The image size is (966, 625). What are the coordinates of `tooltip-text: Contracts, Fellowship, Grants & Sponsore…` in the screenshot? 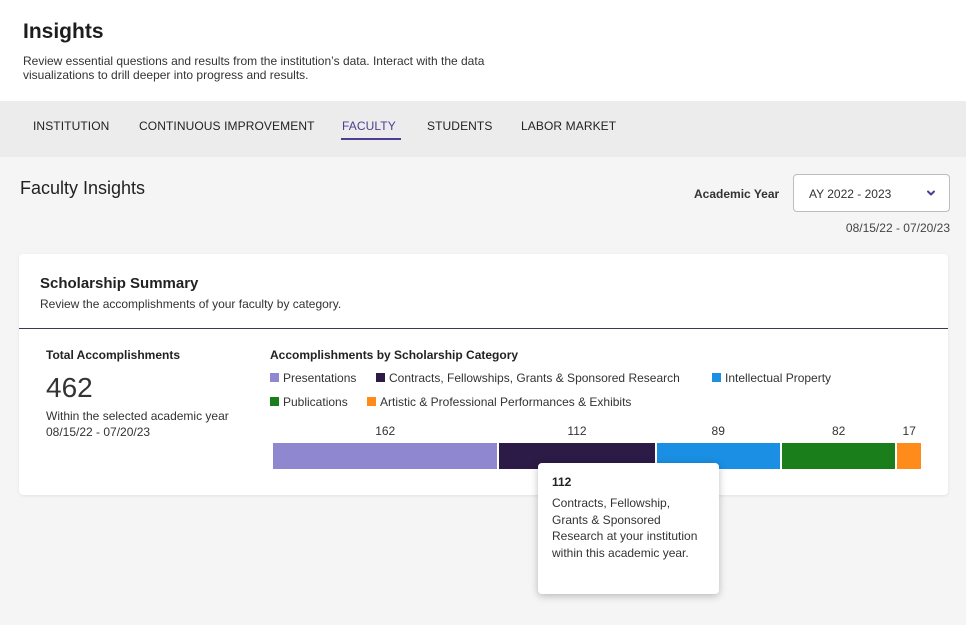 It's located at (625, 528).